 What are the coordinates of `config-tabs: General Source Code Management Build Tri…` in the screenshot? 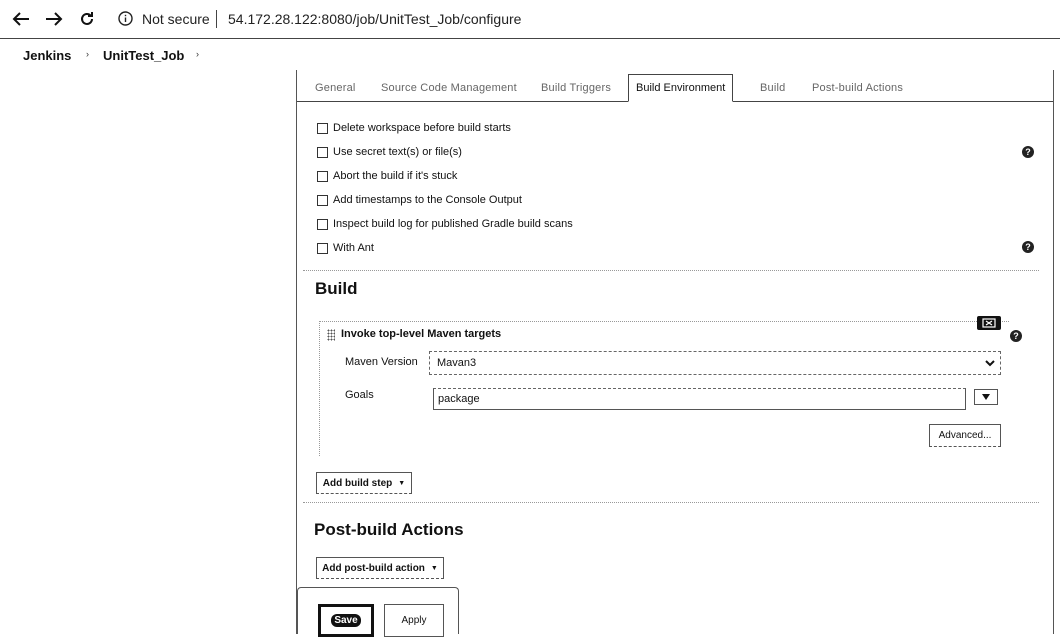 It's located at (675, 86).